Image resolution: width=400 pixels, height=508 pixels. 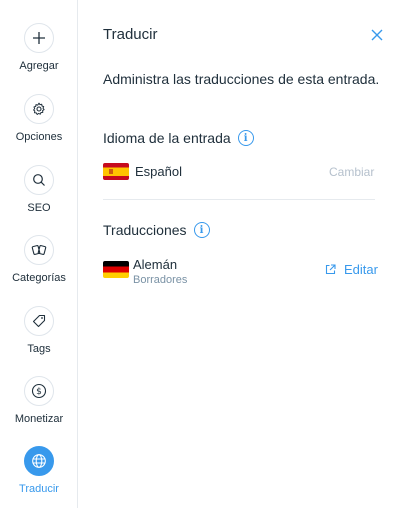 I want to click on edit-translation-button: Editar, so click(x=351, y=269).